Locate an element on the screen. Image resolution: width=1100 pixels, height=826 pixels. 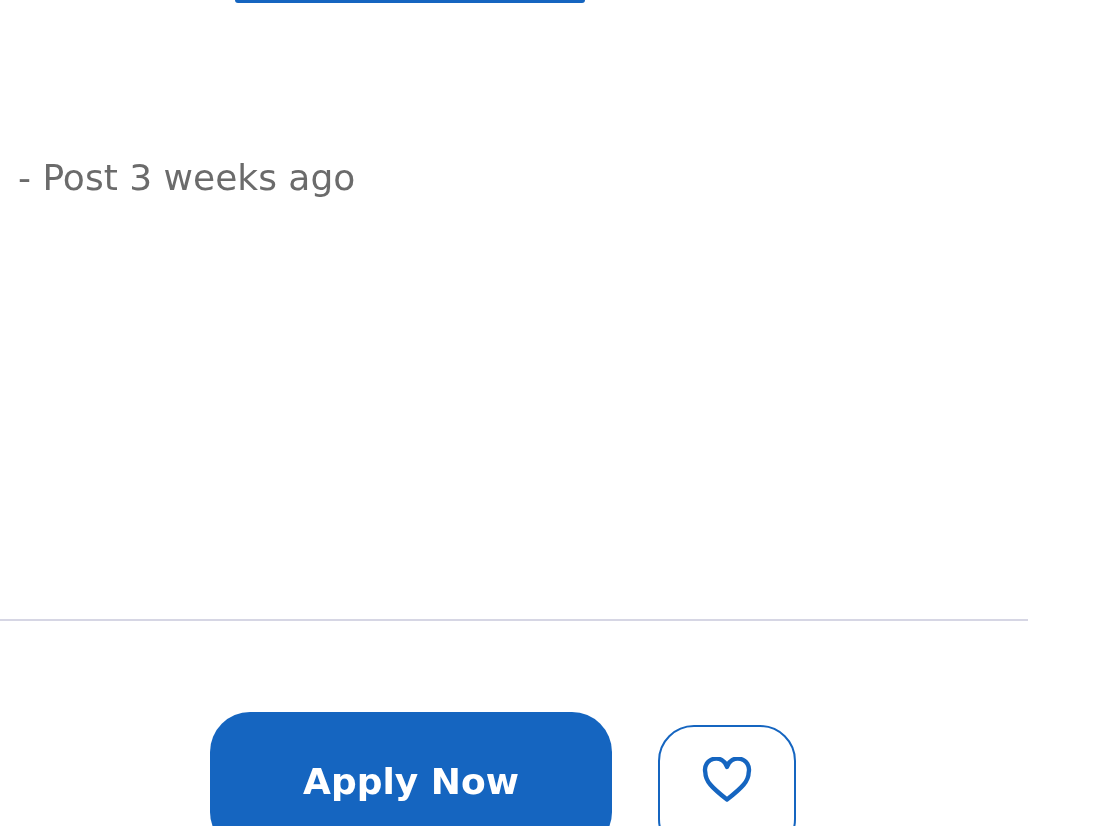
favorite-button is located at coordinates (727, 775).